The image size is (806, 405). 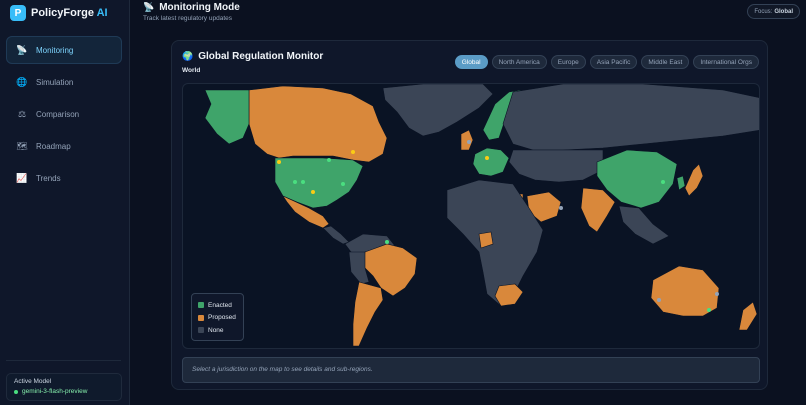 I want to click on legend-swatch-proposed, so click(x=201, y=317).